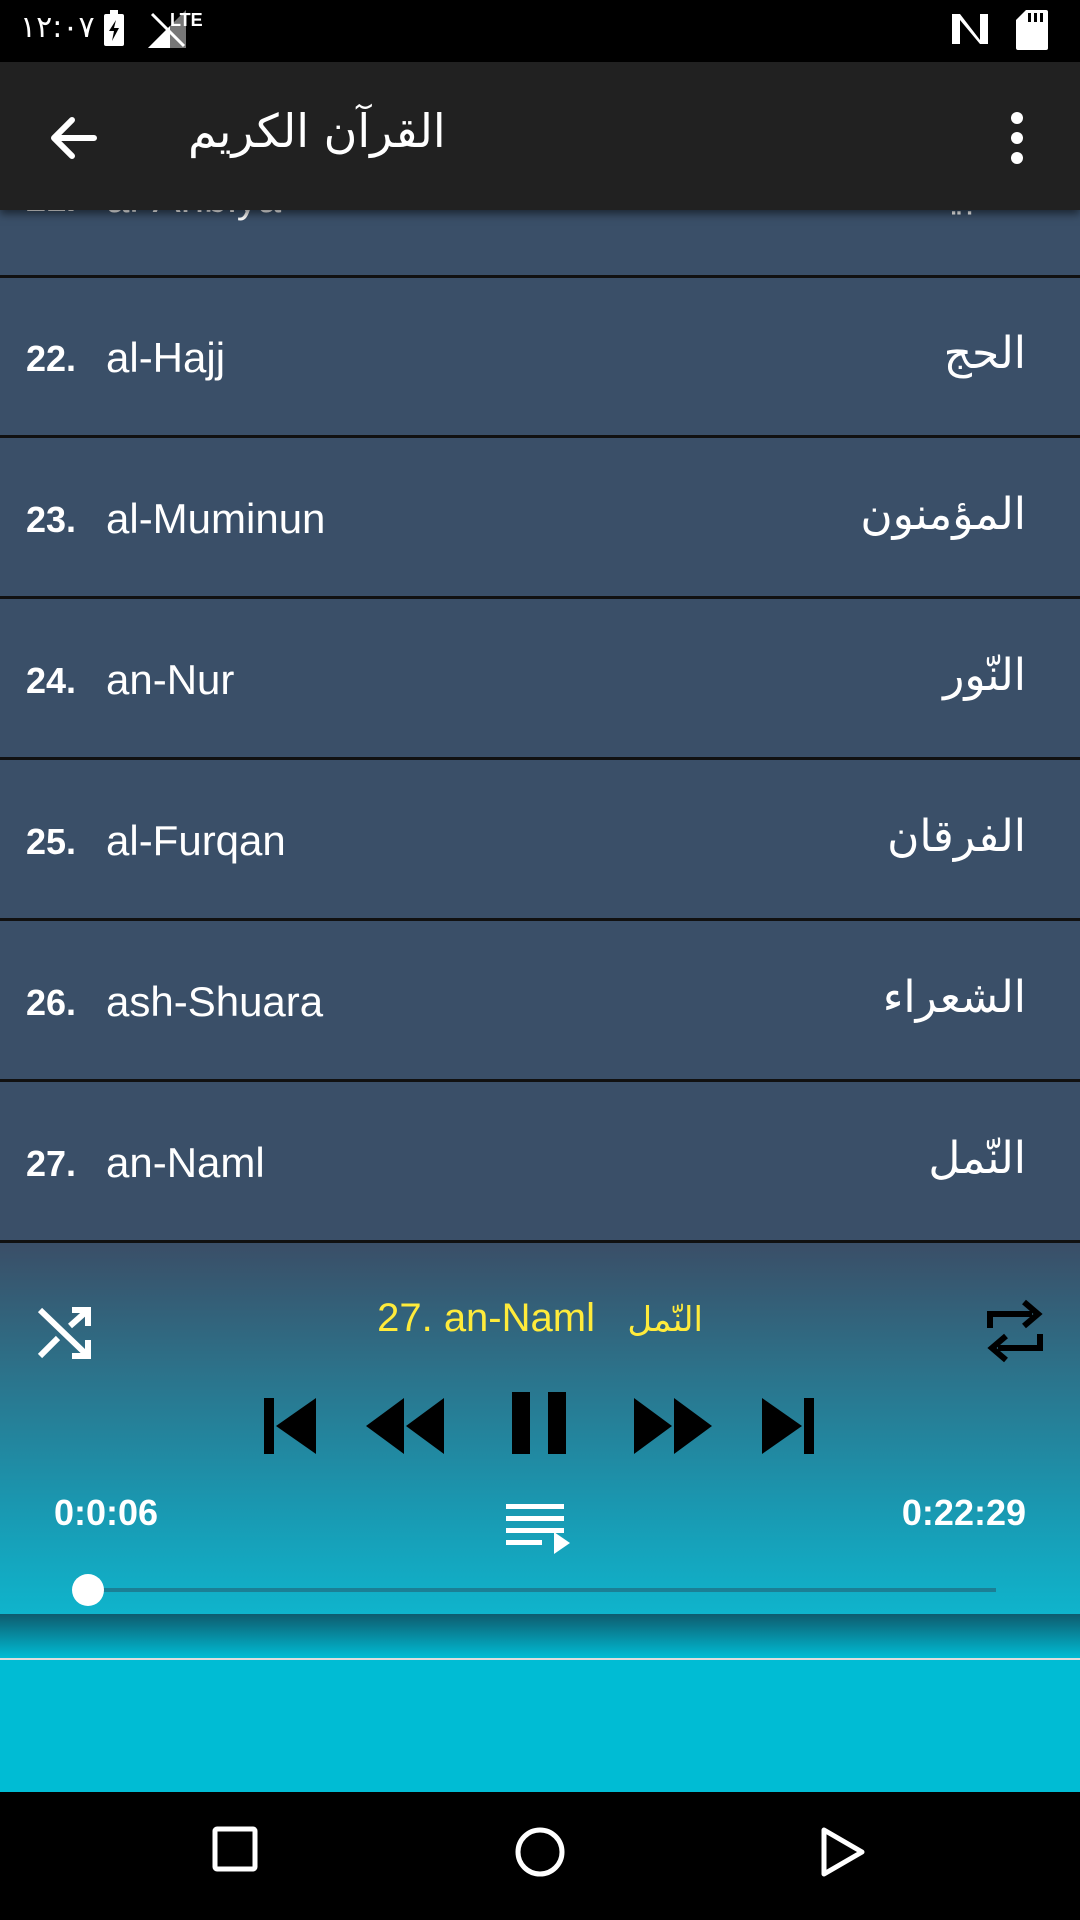 The width and height of the screenshot is (1080, 1920). What do you see at coordinates (1032, 30) in the screenshot?
I see `sd-card-icon` at bounding box center [1032, 30].